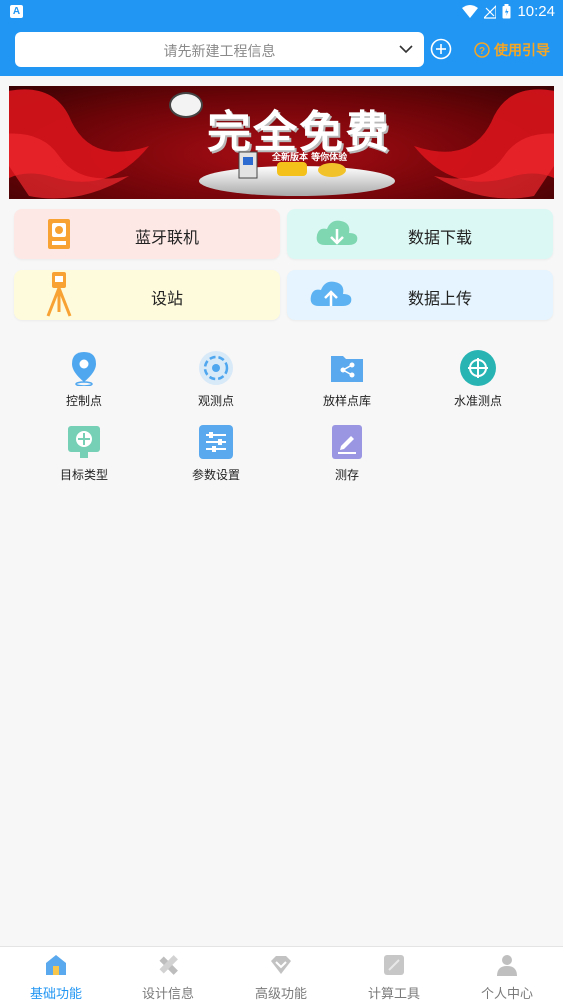 Image resolution: width=563 pixels, height=1002 pixels. Describe the element at coordinates (168, 977) in the screenshot. I see `tab-design-info: 设计信息` at that location.